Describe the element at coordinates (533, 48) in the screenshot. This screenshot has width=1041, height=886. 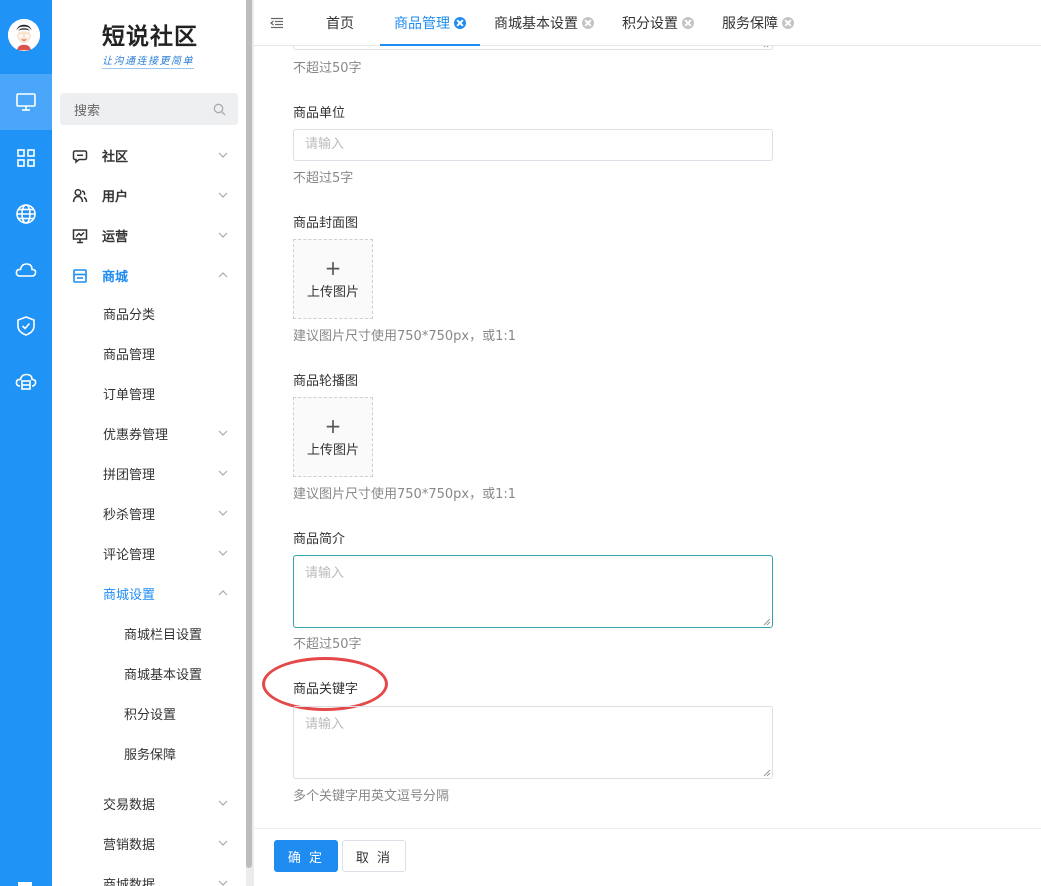
I see `product-name-textarea` at that location.